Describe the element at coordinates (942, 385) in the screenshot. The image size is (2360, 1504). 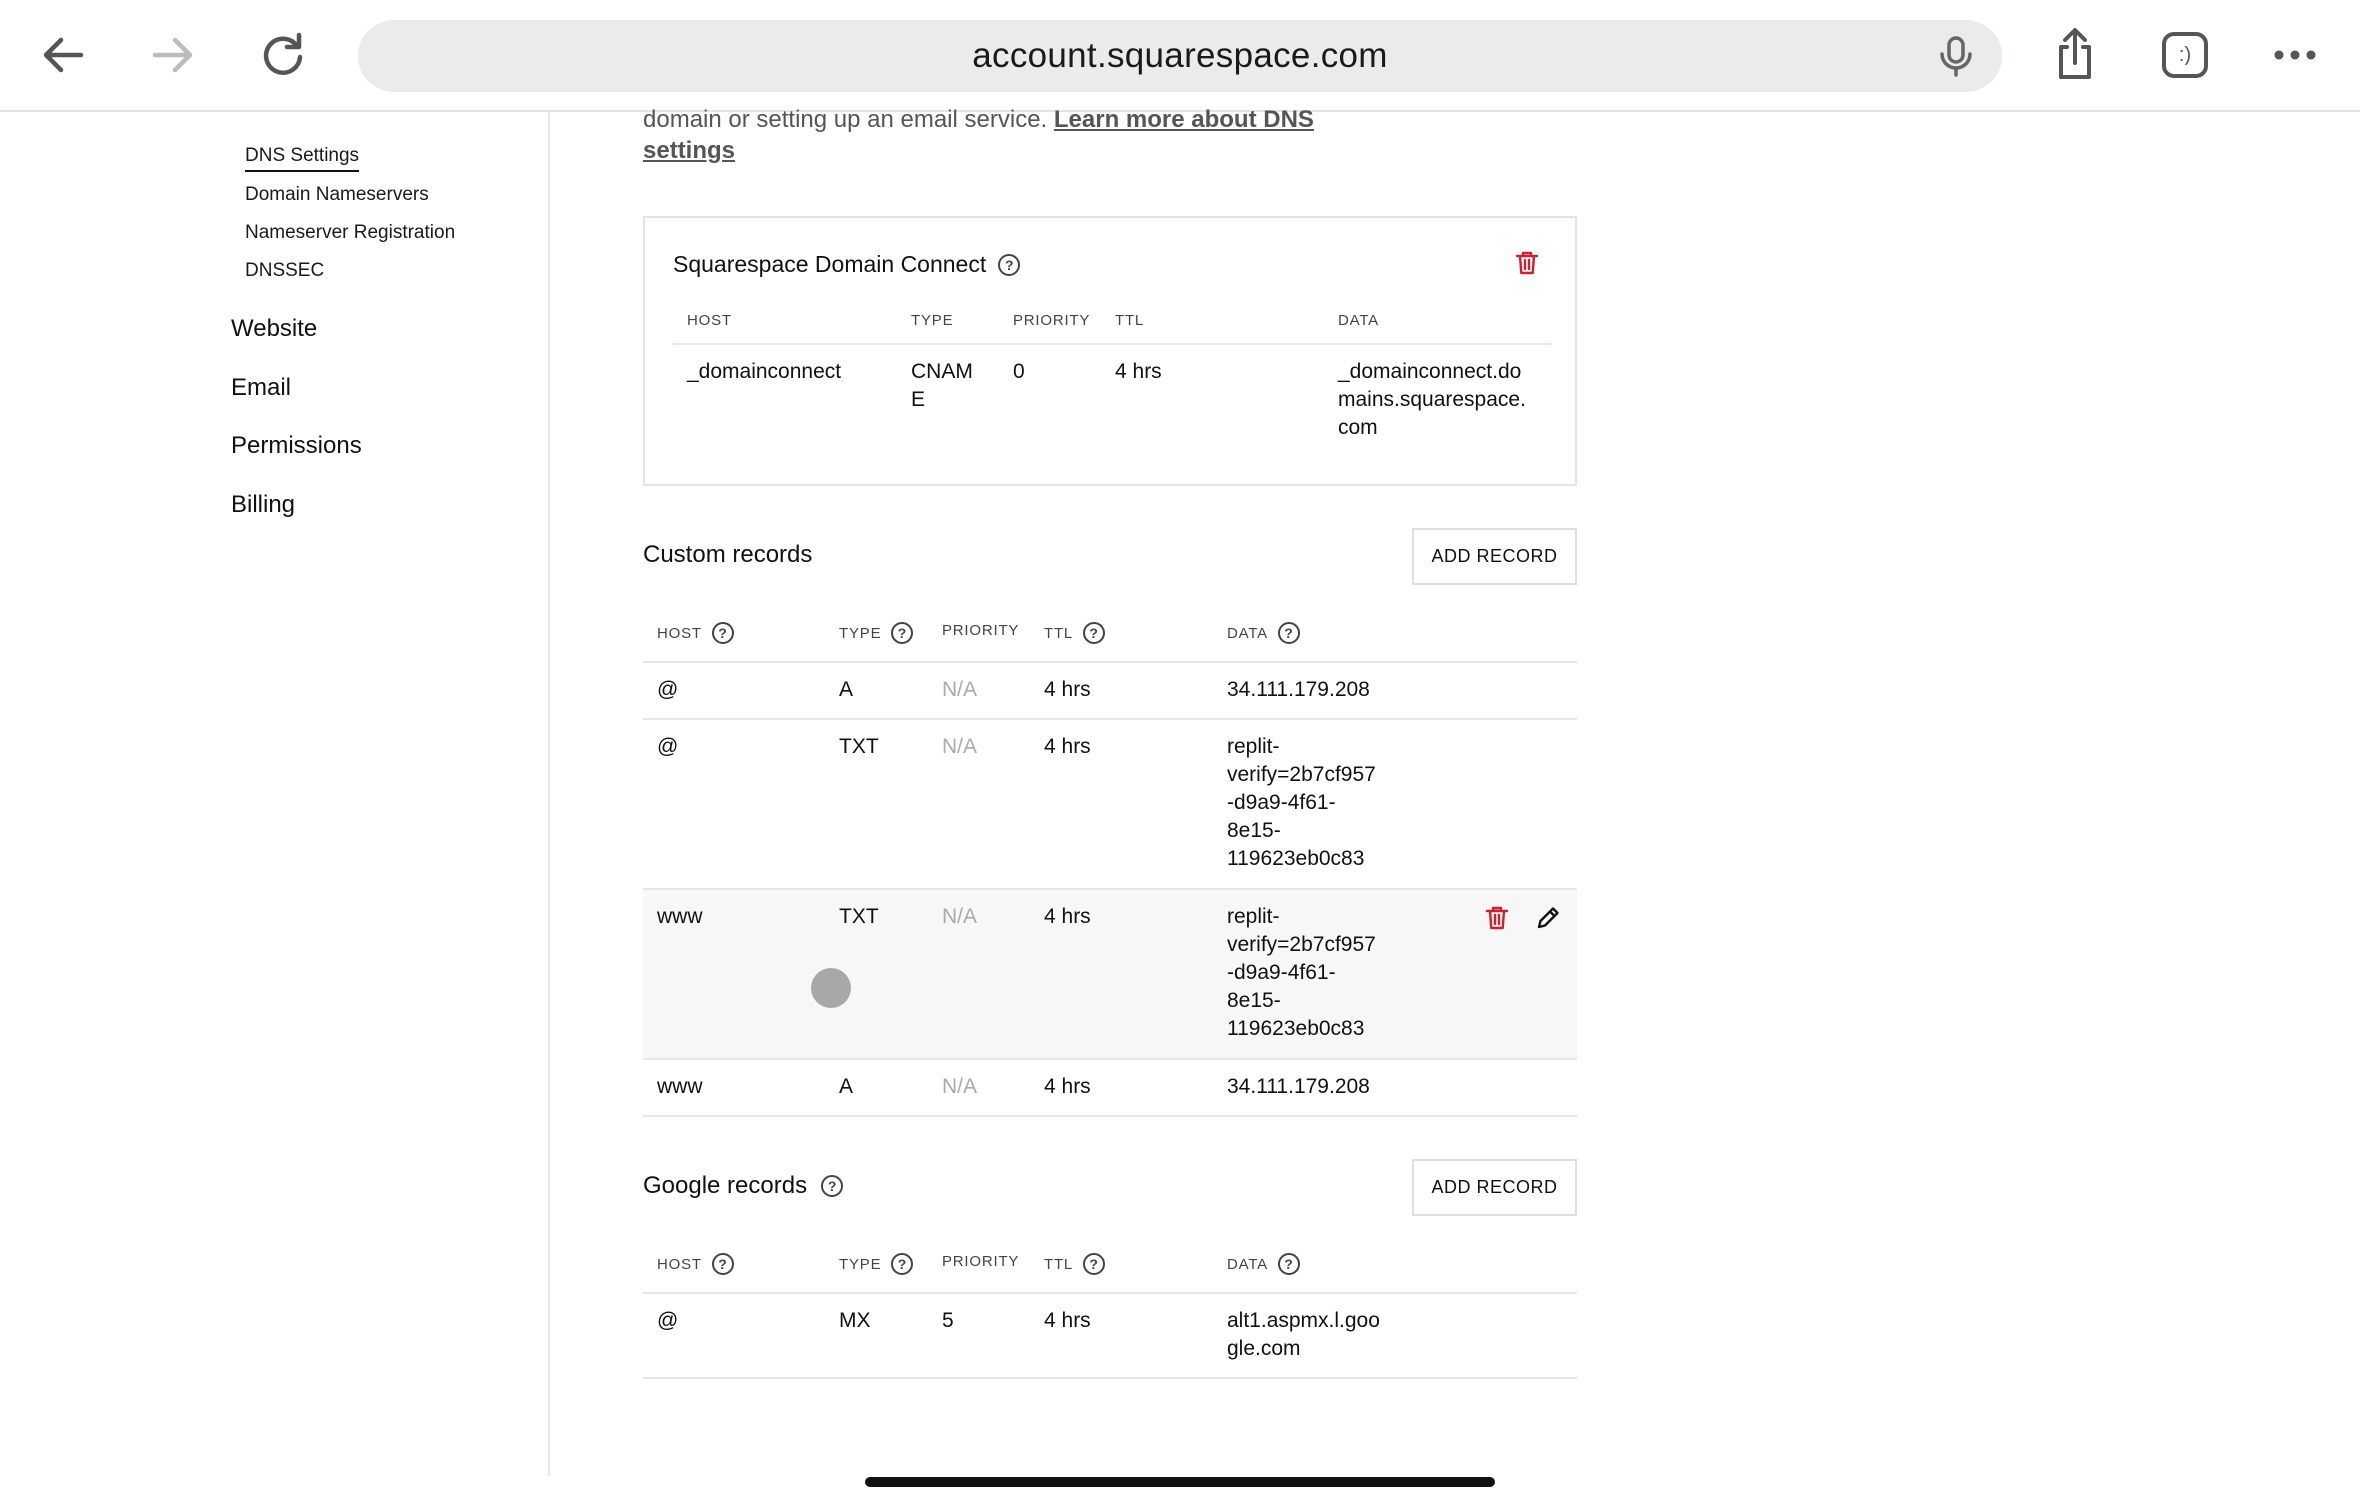
I see `dc-type: CNAM E` at that location.